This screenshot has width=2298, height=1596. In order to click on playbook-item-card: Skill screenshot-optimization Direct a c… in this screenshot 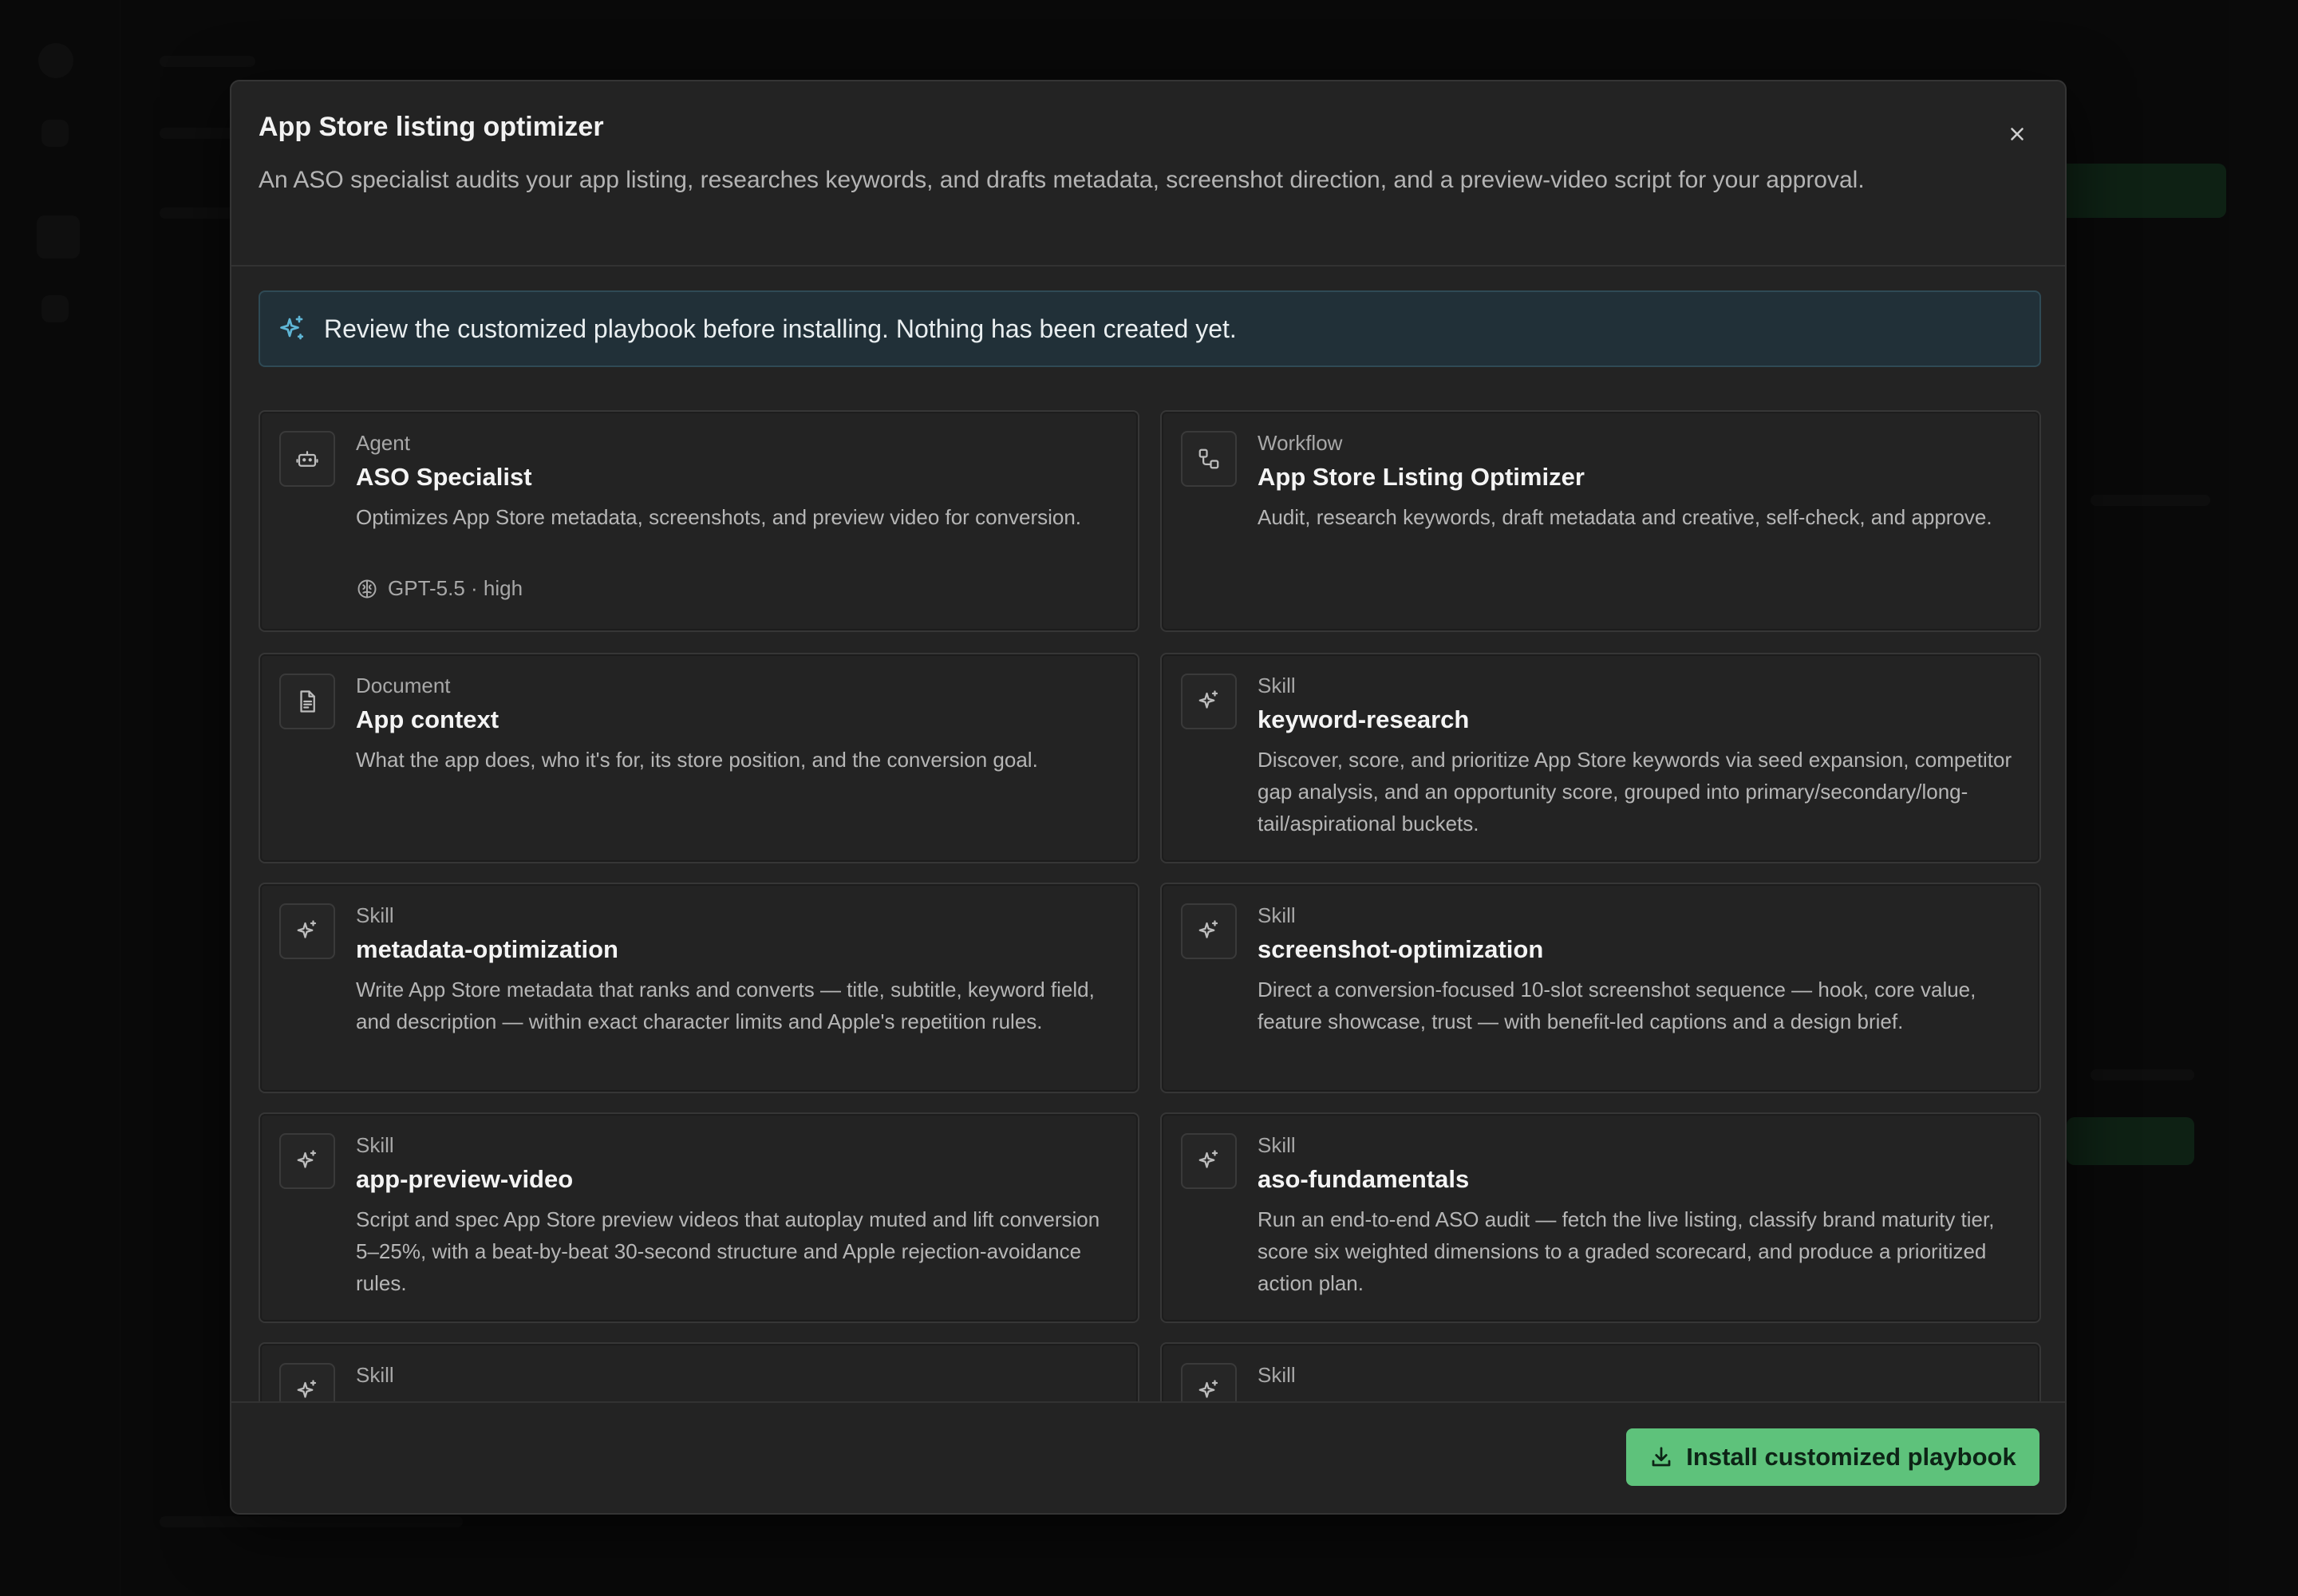, I will do `click(1601, 988)`.